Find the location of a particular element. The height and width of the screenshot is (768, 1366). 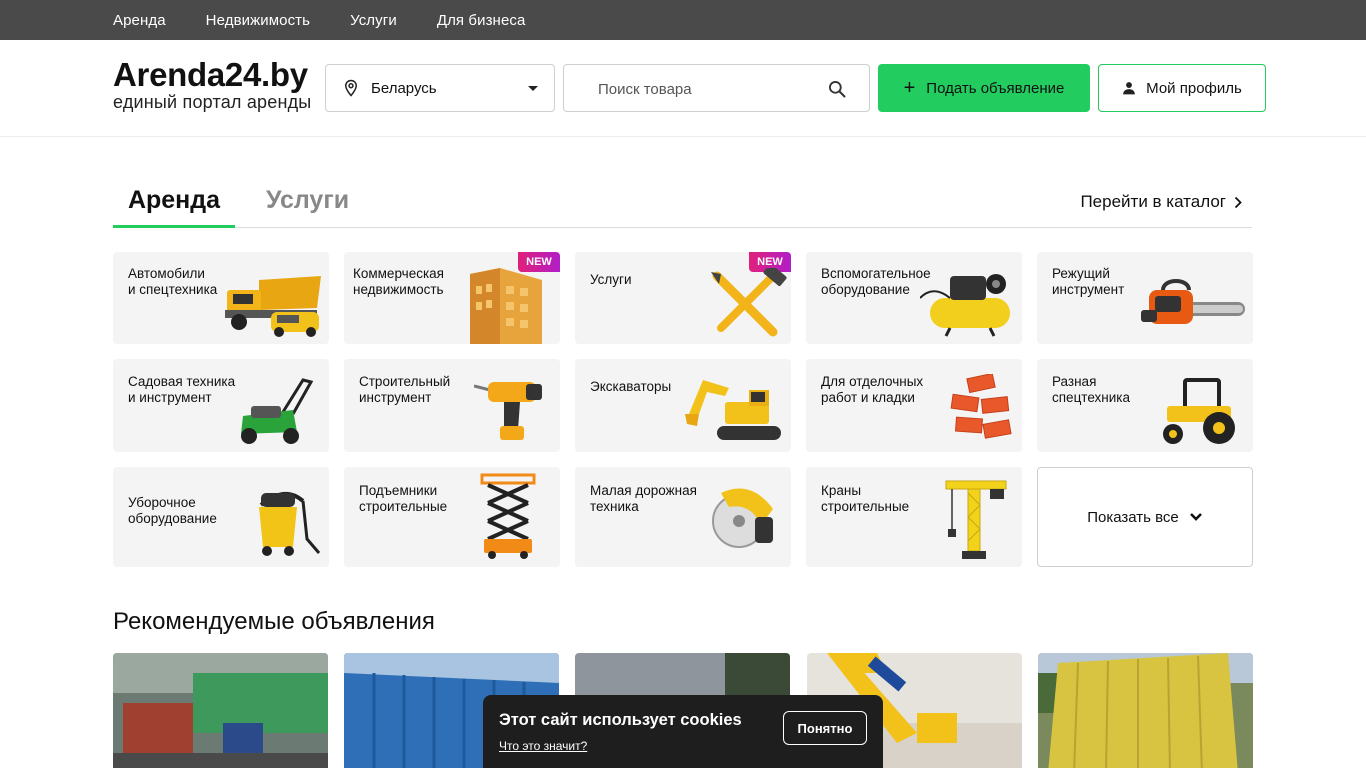

listing-photo-warehouse is located at coordinates (220, 710).